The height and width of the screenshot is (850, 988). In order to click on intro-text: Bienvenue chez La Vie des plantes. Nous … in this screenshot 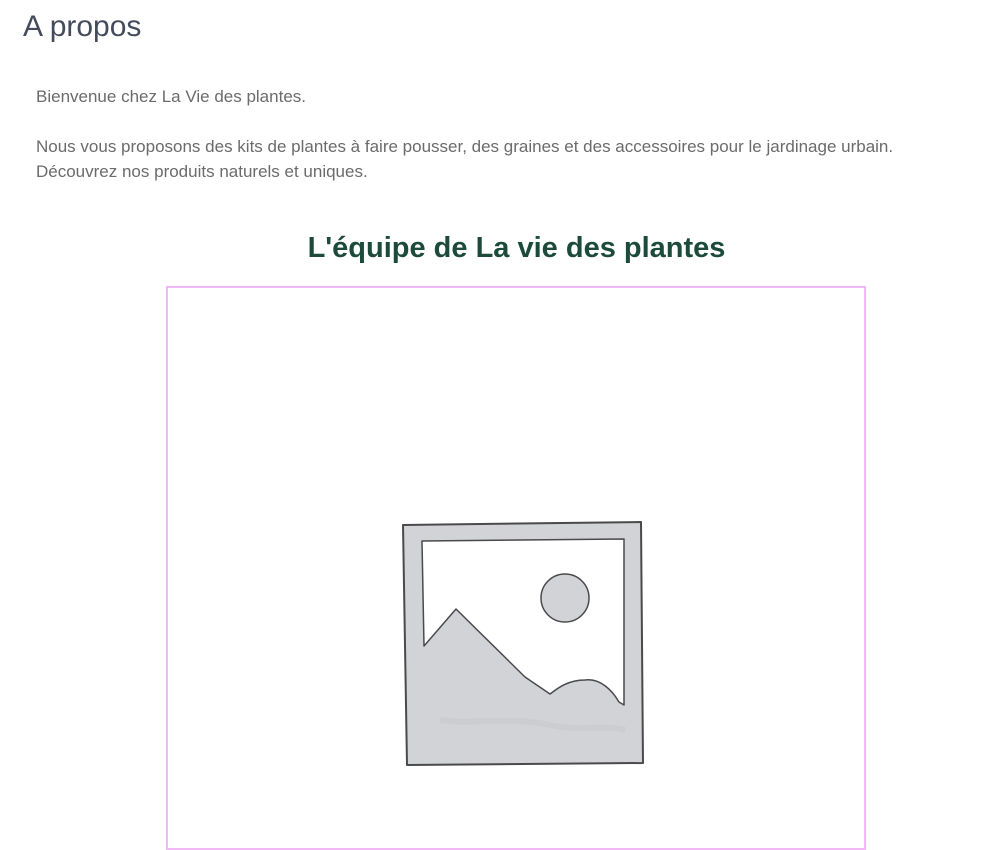, I will do `click(496, 134)`.